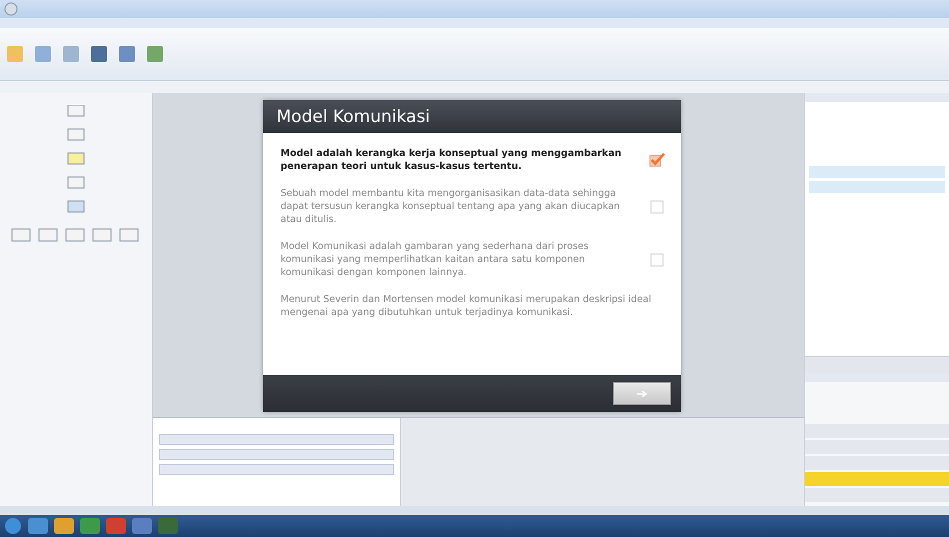 The image size is (949, 537). Describe the element at coordinates (435, 259) in the screenshot. I see `answer-text: Model Komunikasi adalah gambaran yang sederhana dari proses komunikasi yang memperlihatkan kaitan antara satu komponen komunikasi dengan komponen lainnya.` at that location.